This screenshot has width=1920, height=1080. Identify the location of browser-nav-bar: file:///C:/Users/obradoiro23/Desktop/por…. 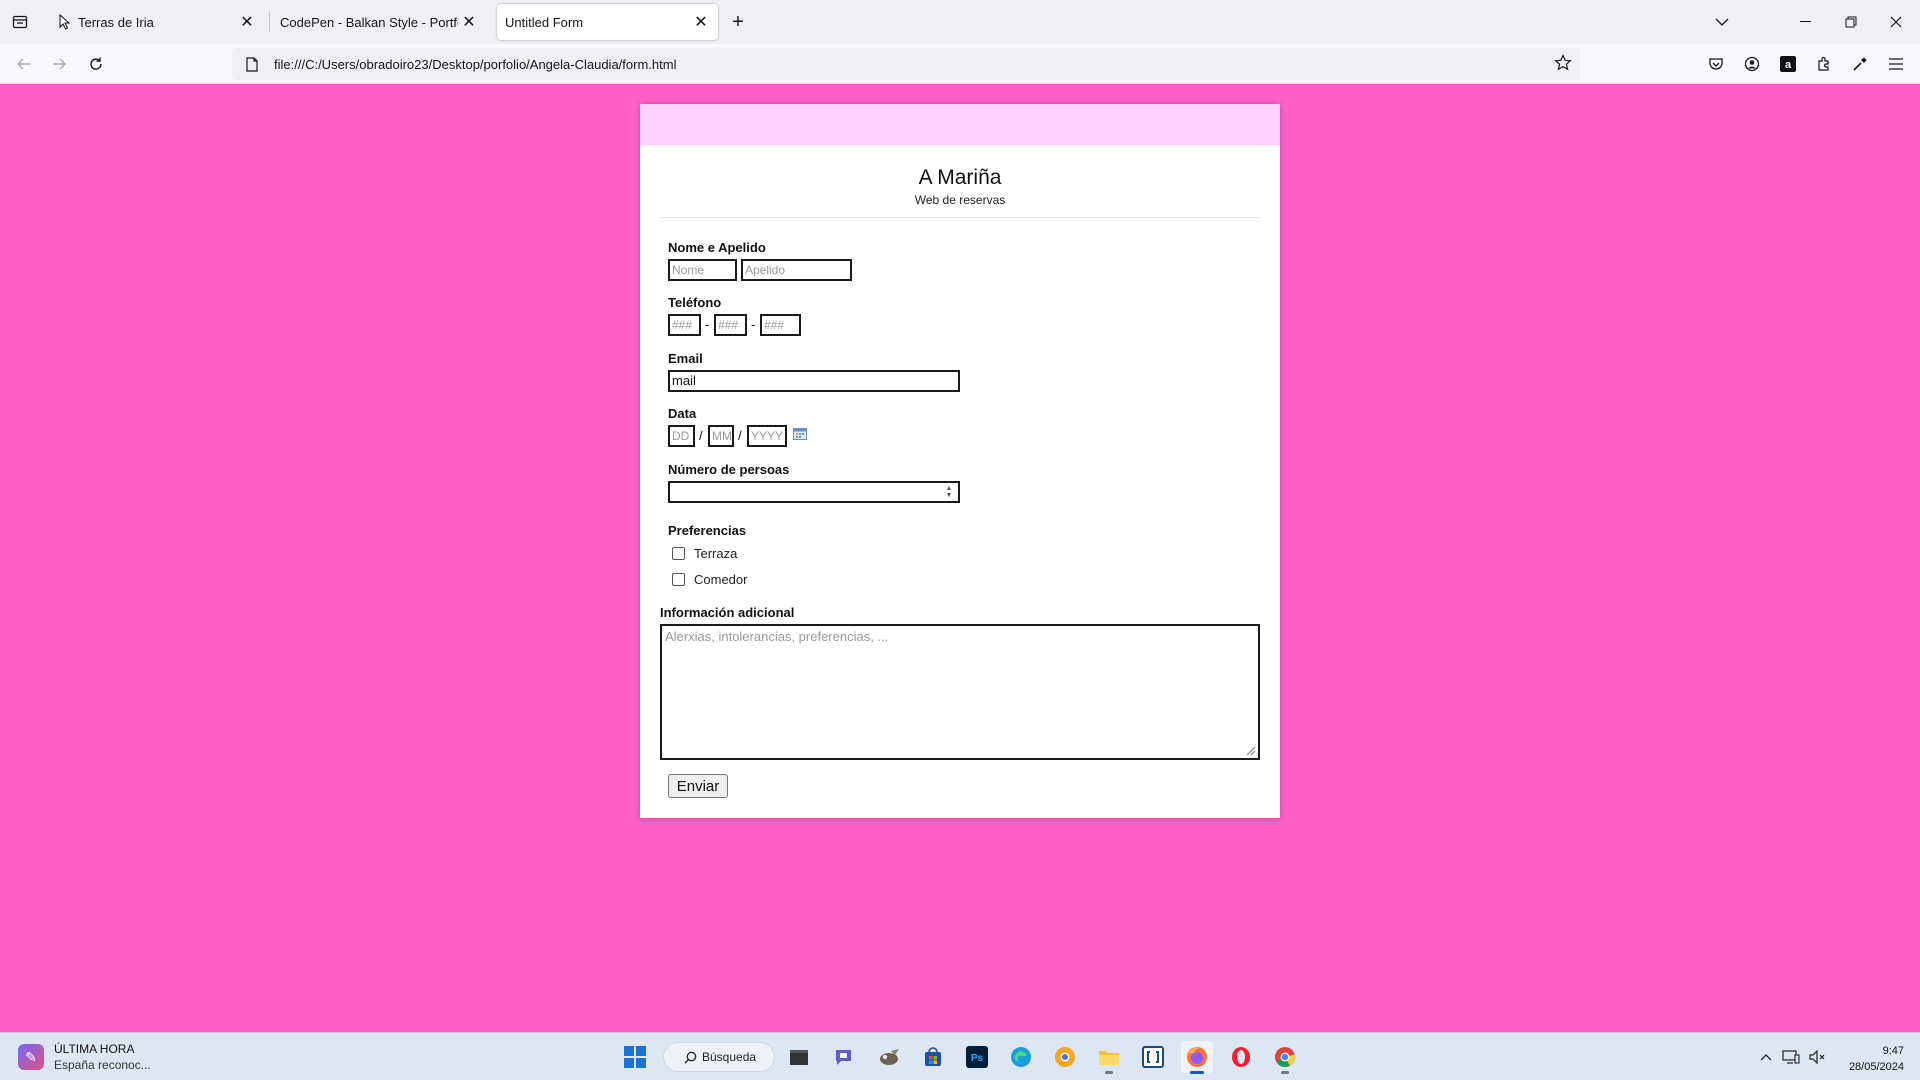
(960, 64).